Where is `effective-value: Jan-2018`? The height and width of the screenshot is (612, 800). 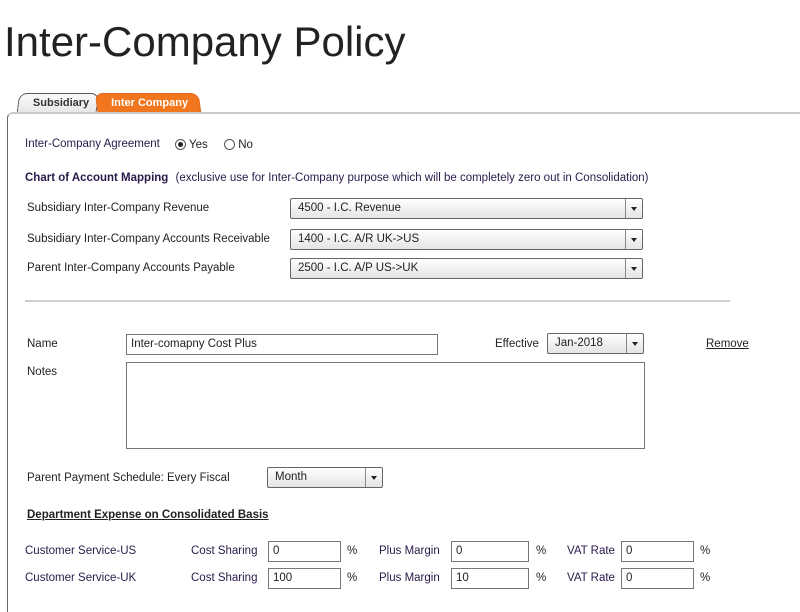
effective-value: Jan-2018 is located at coordinates (579, 343).